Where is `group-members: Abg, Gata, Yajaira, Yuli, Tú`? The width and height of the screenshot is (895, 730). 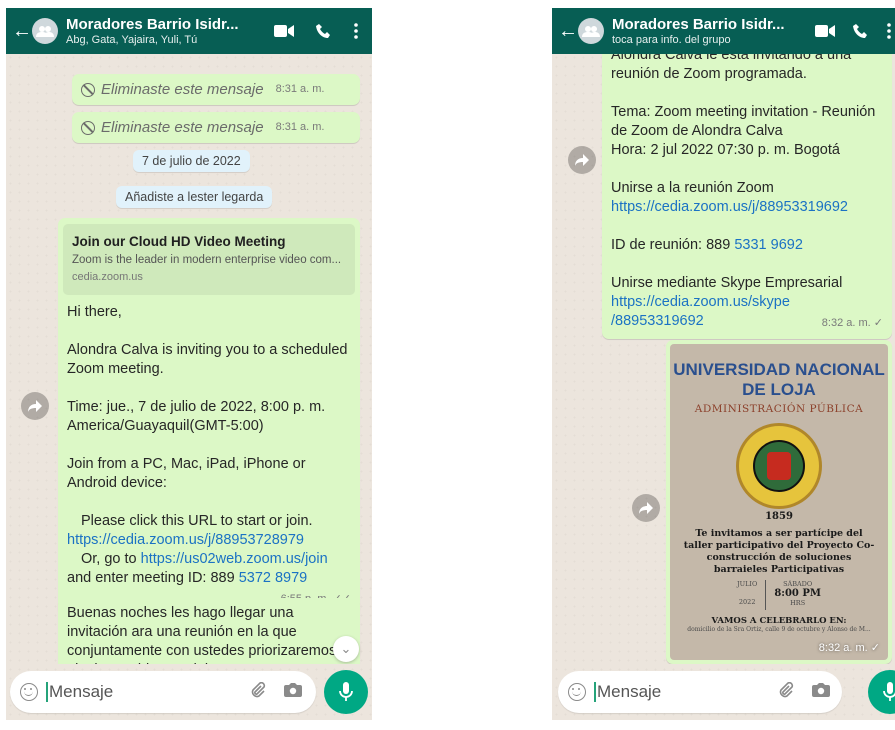 group-members: Abg, Gata, Yajaira, Yuli, Tú is located at coordinates (132, 40).